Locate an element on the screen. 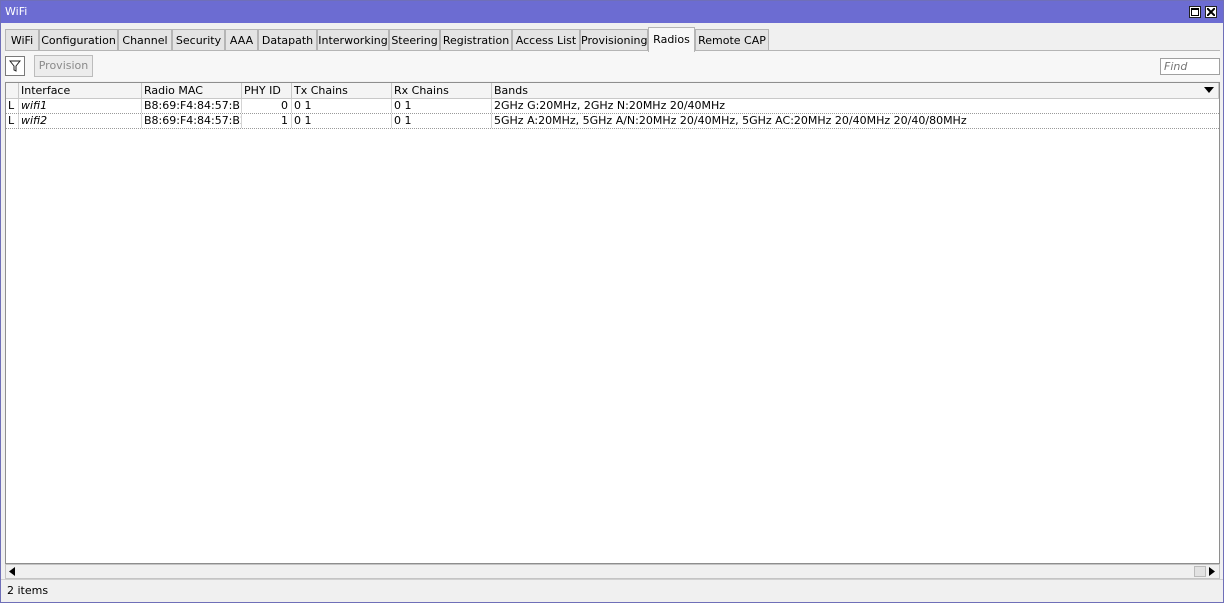 The image size is (1224, 603). filter-funnel-icon is located at coordinates (15, 66).